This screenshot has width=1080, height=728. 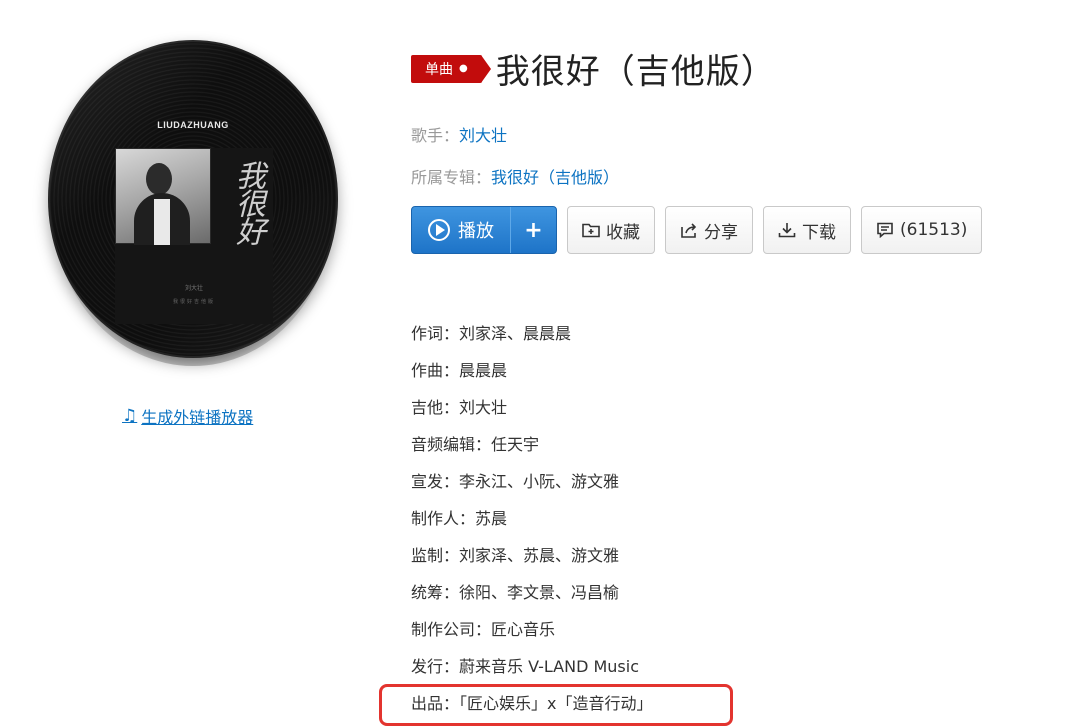 What do you see at coordinates (459, 518) in the screenshot?
I see `credit-line: 制作人：苏晨` at bounding box center [459, 518].